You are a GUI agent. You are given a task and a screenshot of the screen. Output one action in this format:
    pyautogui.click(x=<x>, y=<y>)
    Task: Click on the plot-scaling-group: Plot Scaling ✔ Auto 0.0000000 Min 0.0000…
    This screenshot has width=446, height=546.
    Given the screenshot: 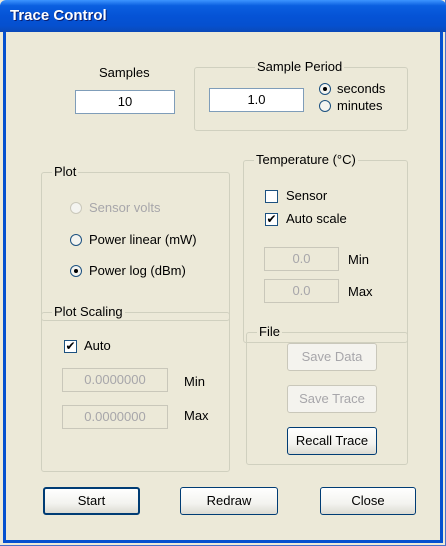 What is the action you would take?
    pyautogui.click(x=135, y=388)
    